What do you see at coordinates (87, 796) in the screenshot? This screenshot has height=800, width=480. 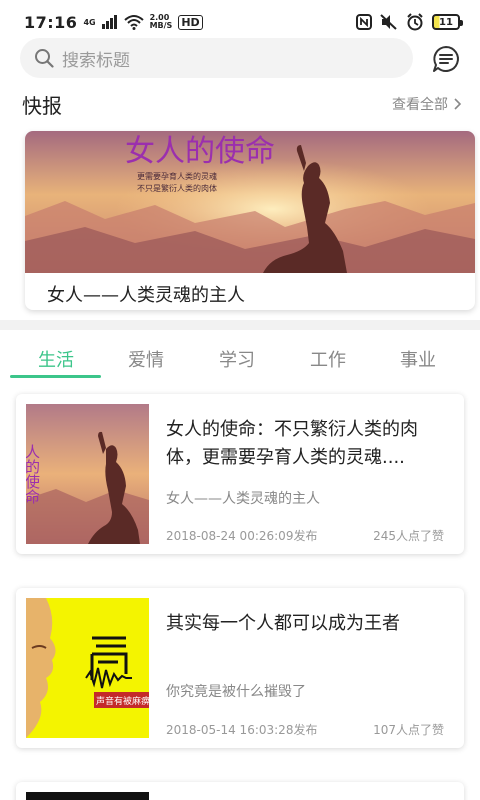 I see `article-thumbnail` at bounding box center [87, 796].